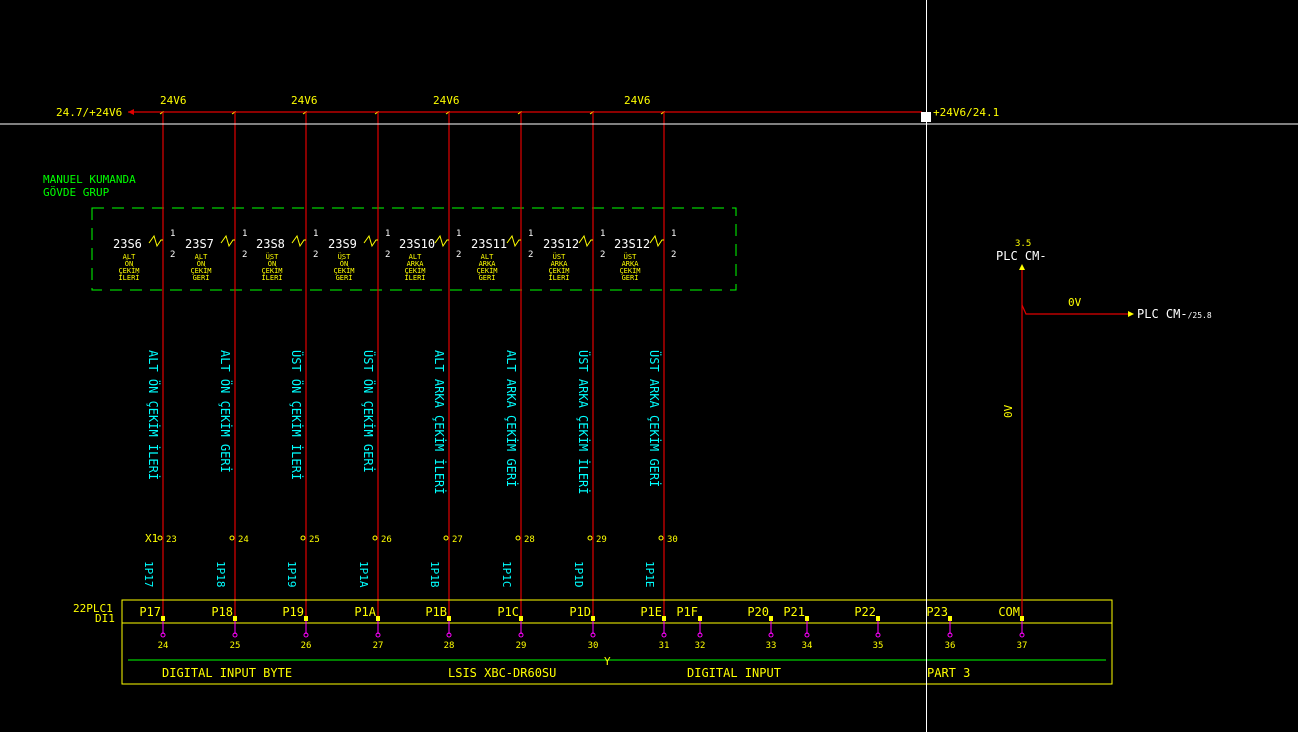  Describe the element at coordinates (672, 540) in the screenshot. I see `terminal-number: 30` at that location.